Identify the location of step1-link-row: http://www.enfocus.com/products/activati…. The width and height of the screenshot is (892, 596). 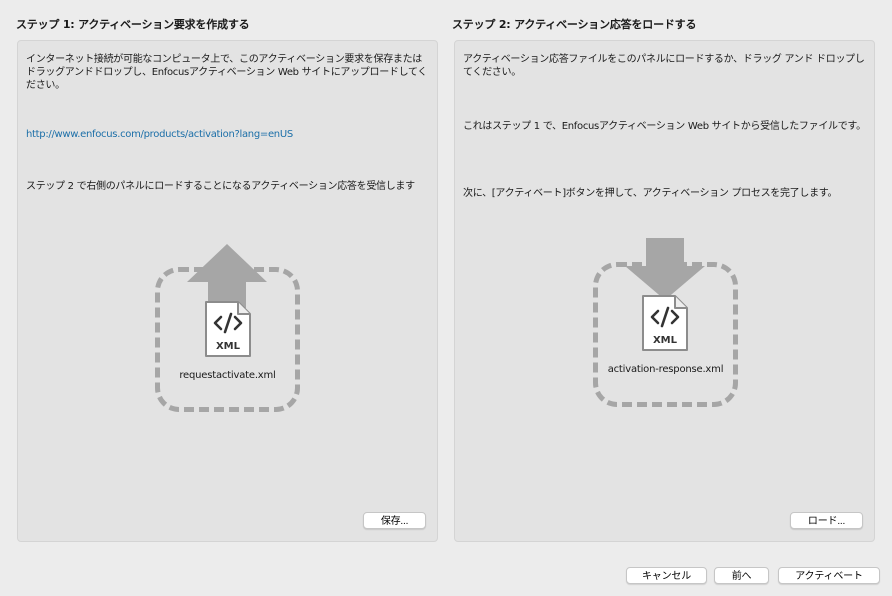
(227, 134).